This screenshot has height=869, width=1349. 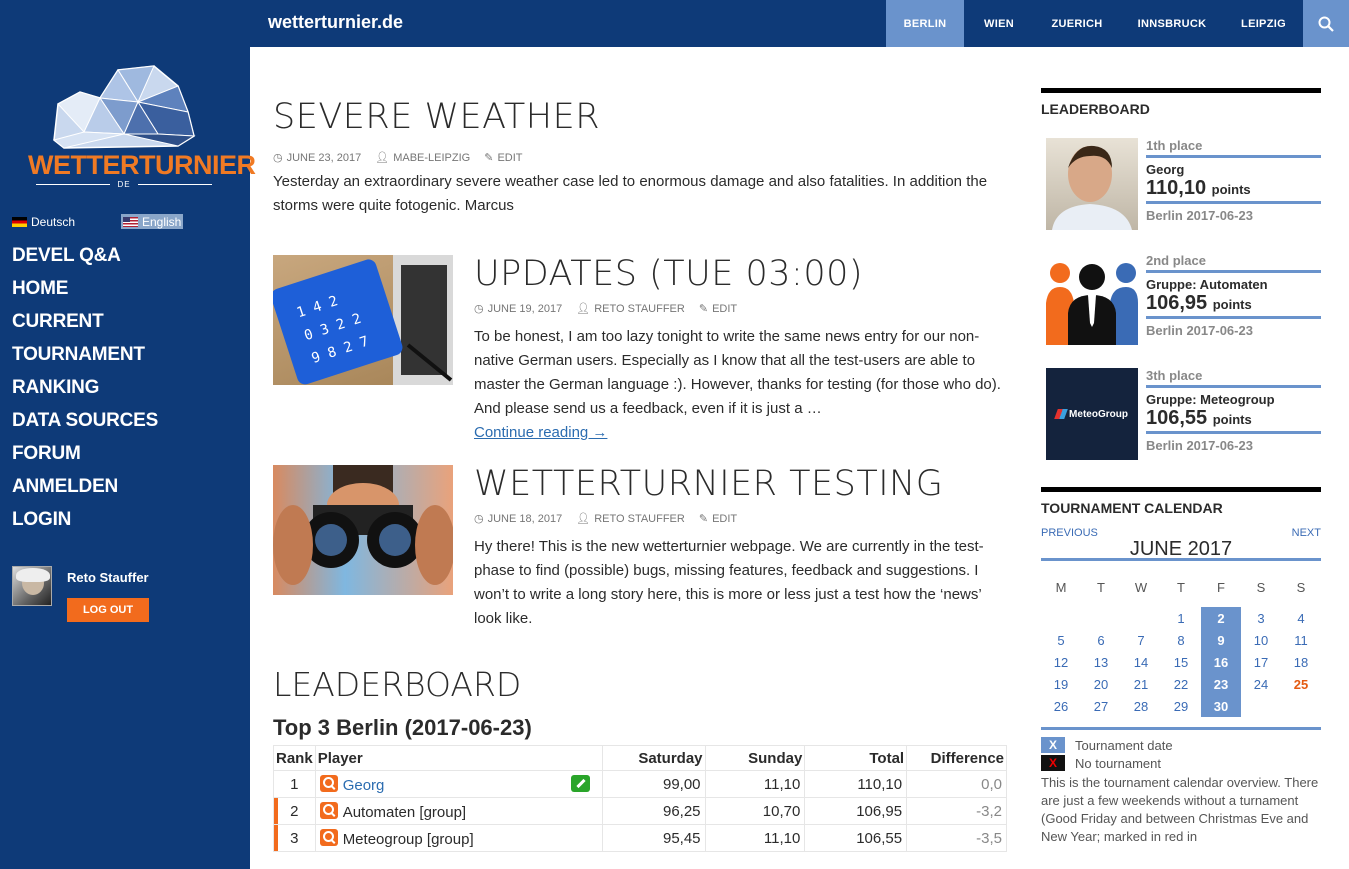 What do you see at coordinates (422, 158) in the screenshot?
I see `post-author: 👤︎ MABE-LEIPZIG` at bounding box center [422, 158].